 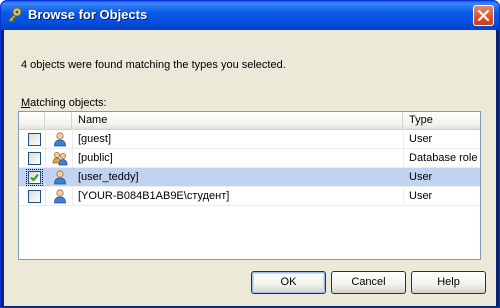 I want to click on column-header-checkbox, so click(x=32, y=120).